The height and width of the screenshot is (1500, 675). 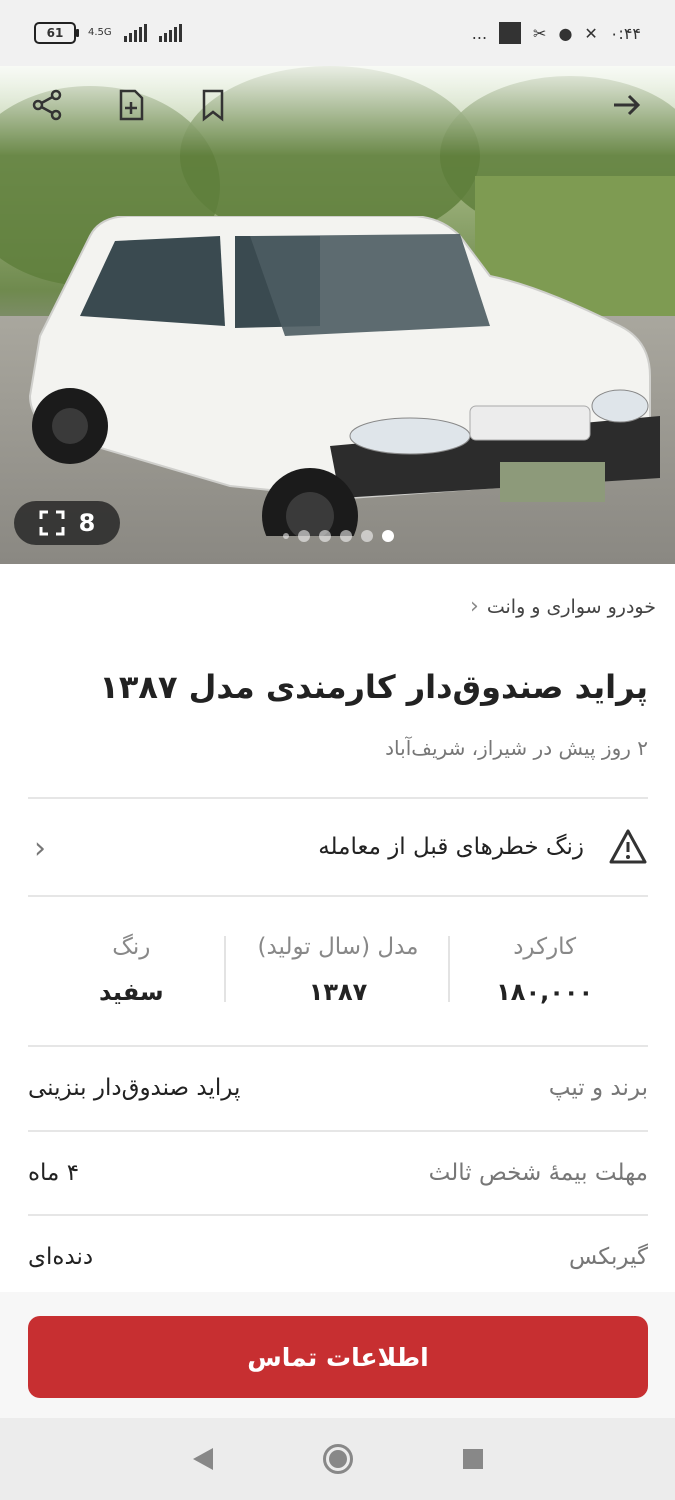 I want to click on info-value: ۴ ماه, so click(x=54, y=1173).